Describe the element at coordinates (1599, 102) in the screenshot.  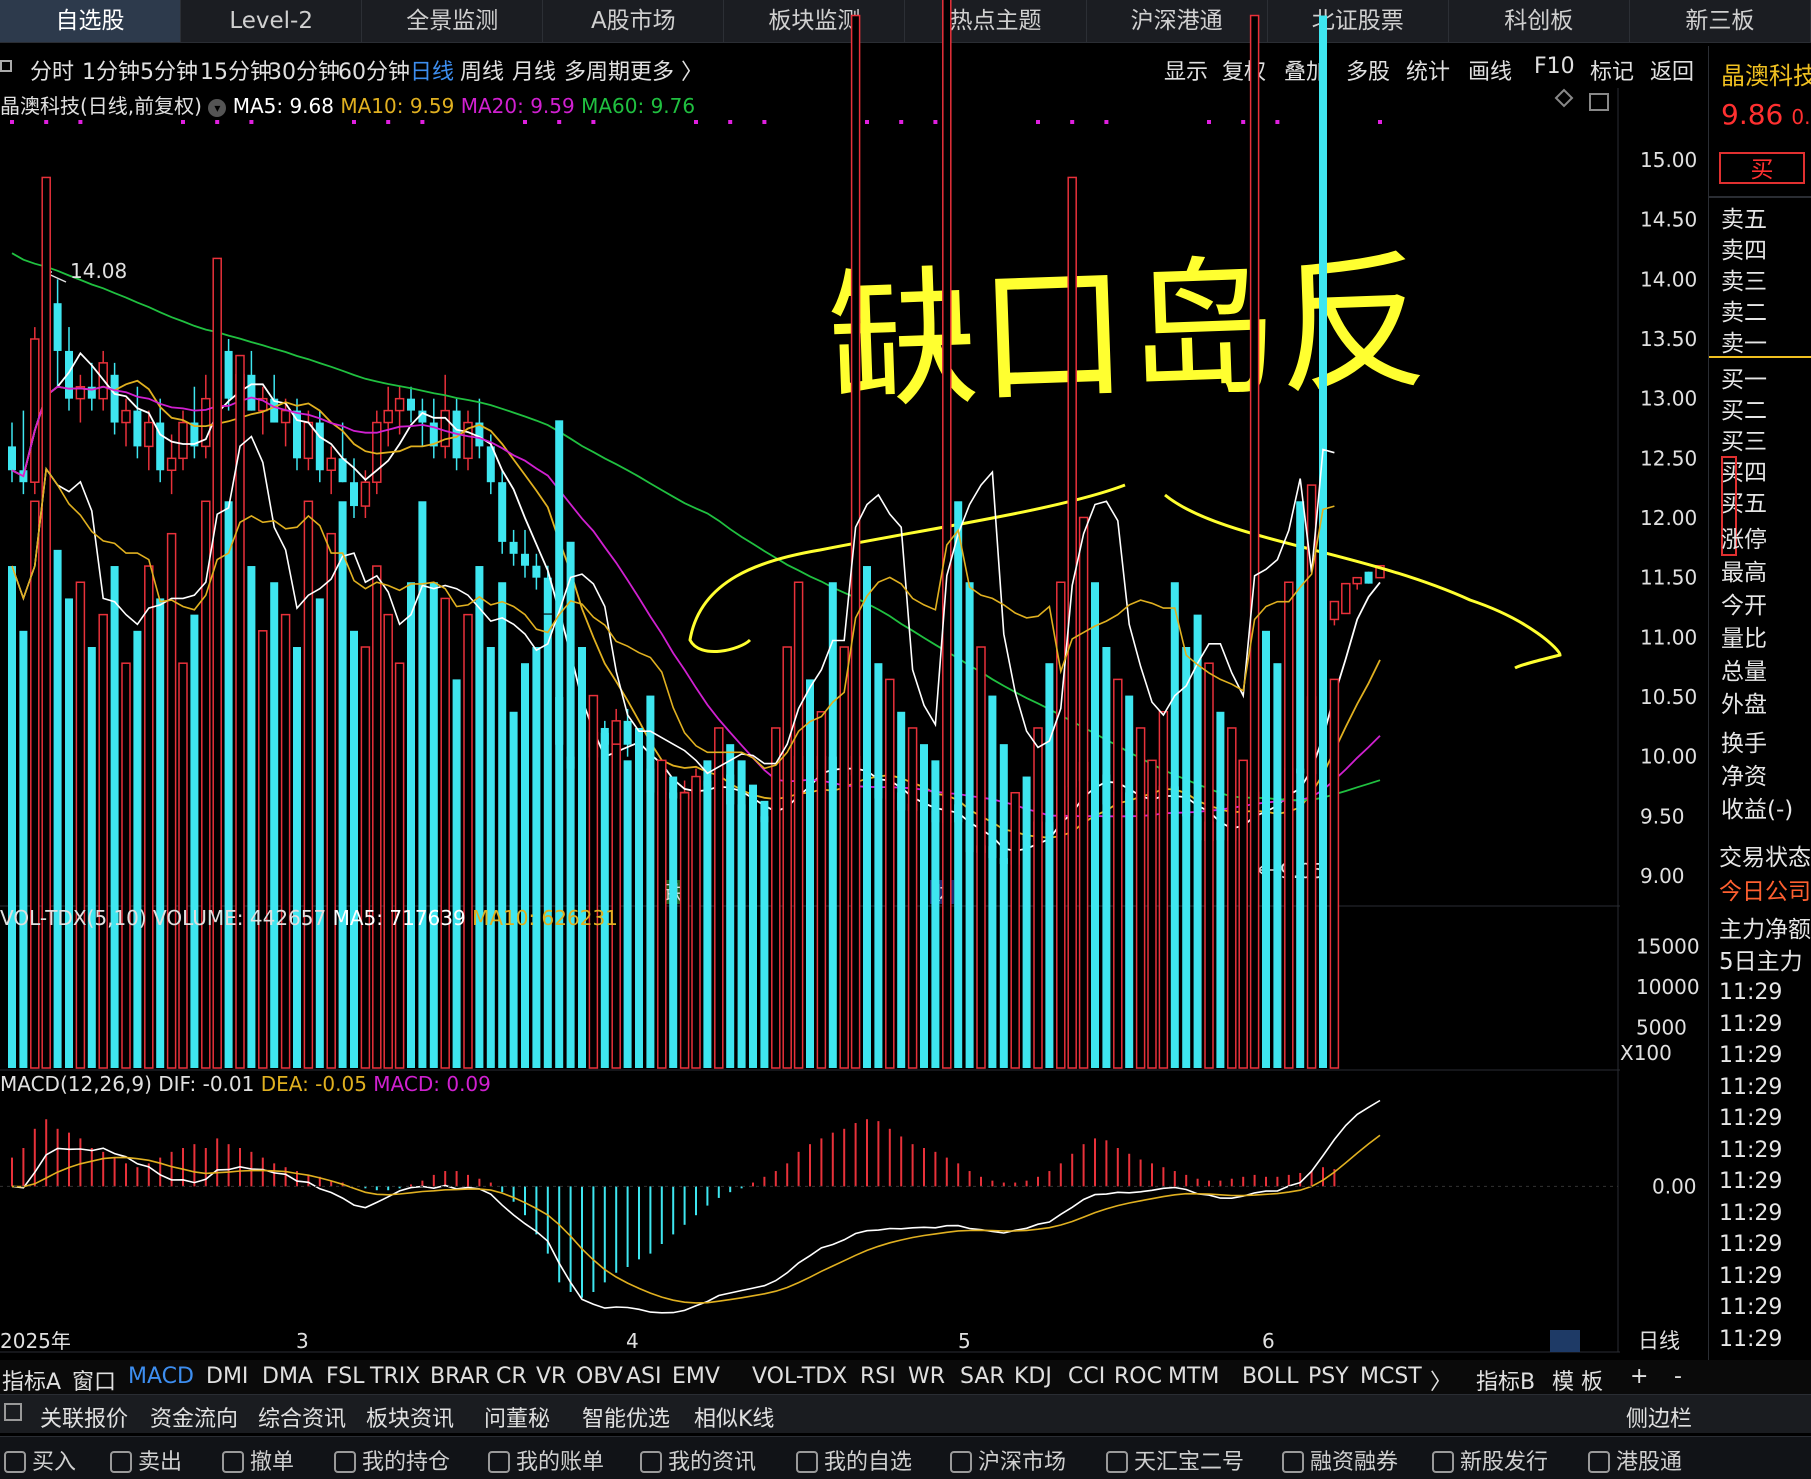
I see `panel-toggle-icon` at that location.